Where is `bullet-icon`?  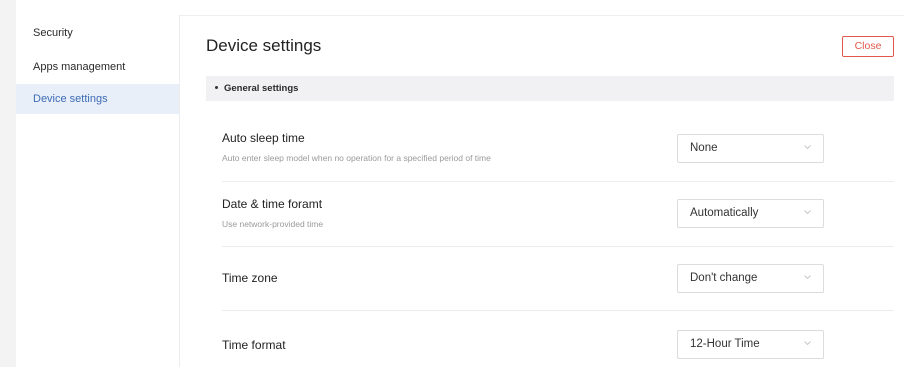
bullet-icon is located at coordinates (216, 87).